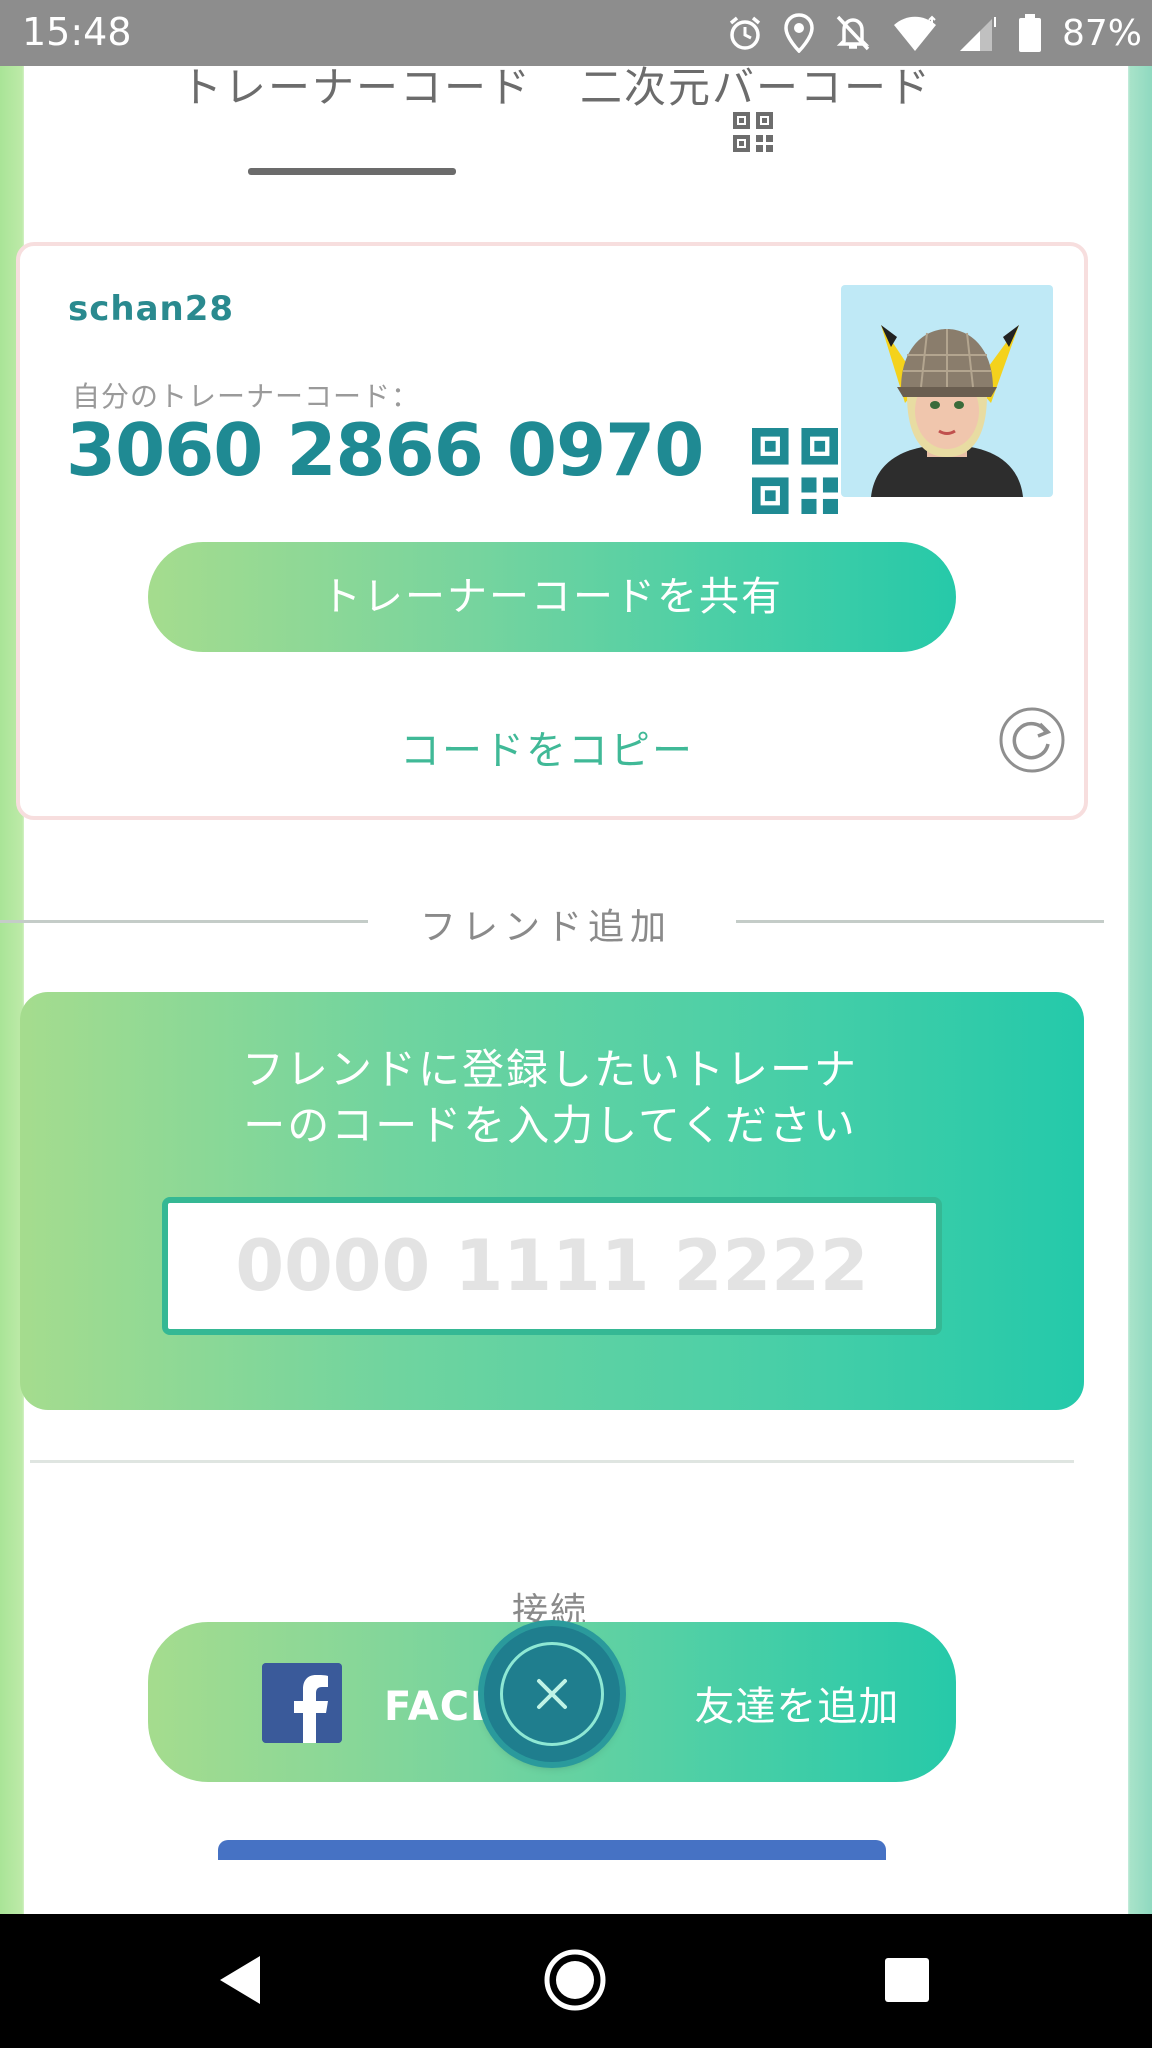 Image resolution: width=1152 pixels, height=2048 pixels. Describe the element at coordinates (547, 747) in the screenshot. I see `copy-code-link: コードをコピー` at that location.